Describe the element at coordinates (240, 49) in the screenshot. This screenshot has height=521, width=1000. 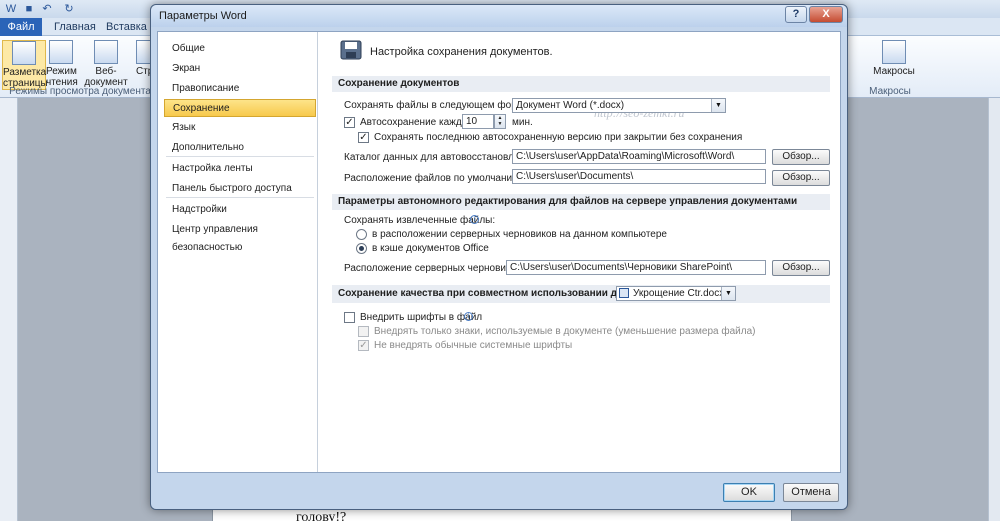
I see `nav-item-general: Общие` at that location.